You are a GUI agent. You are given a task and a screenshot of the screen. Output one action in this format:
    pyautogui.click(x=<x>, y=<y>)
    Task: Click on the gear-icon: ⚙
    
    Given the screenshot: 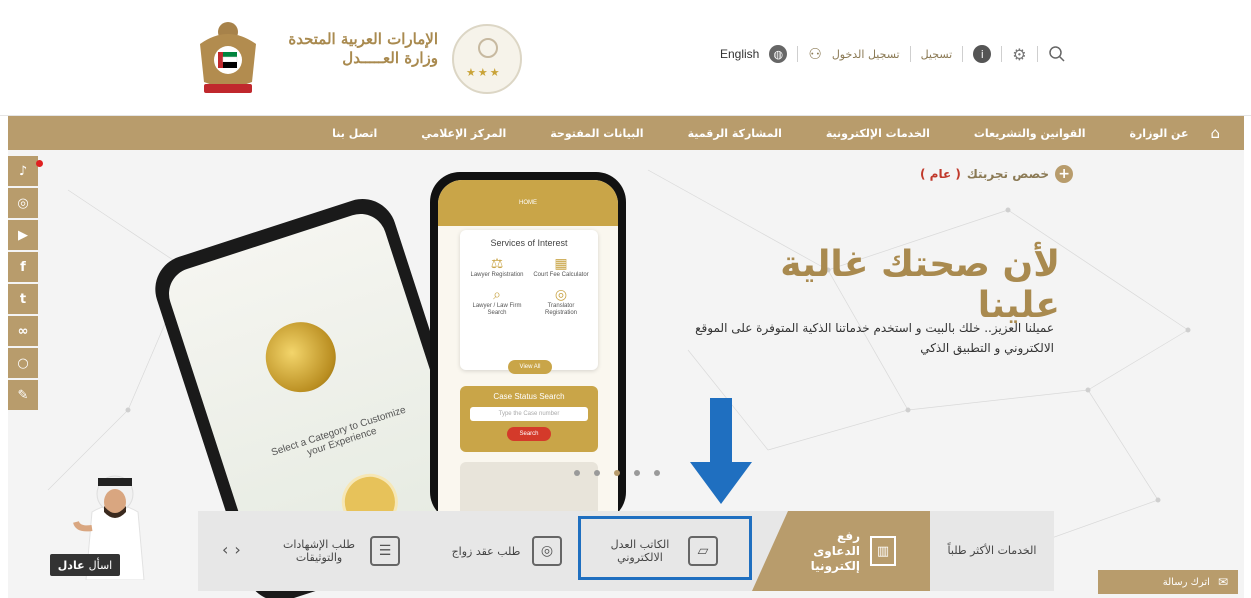 What is the action you would take?
    pyautogui.click(x=1019, y=54)
    